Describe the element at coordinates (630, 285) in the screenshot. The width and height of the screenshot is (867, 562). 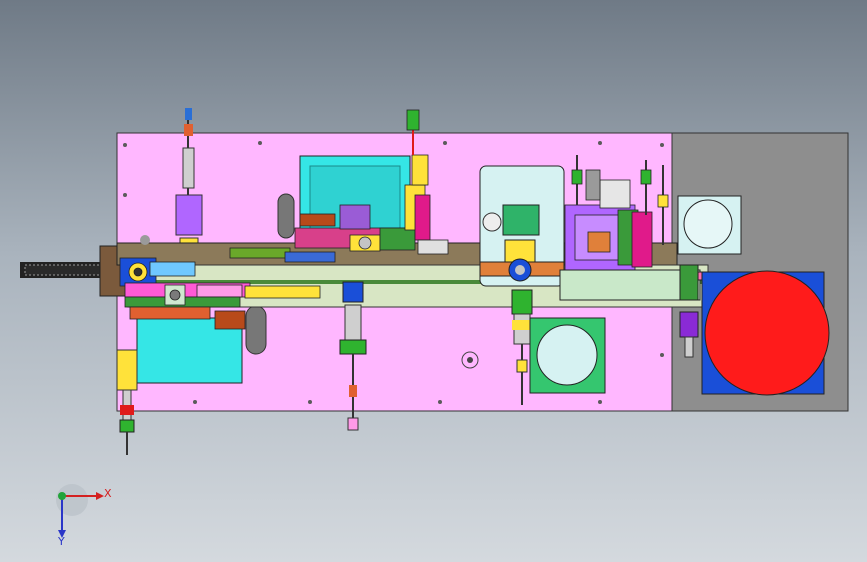
I see `bridge-rail` at that location.